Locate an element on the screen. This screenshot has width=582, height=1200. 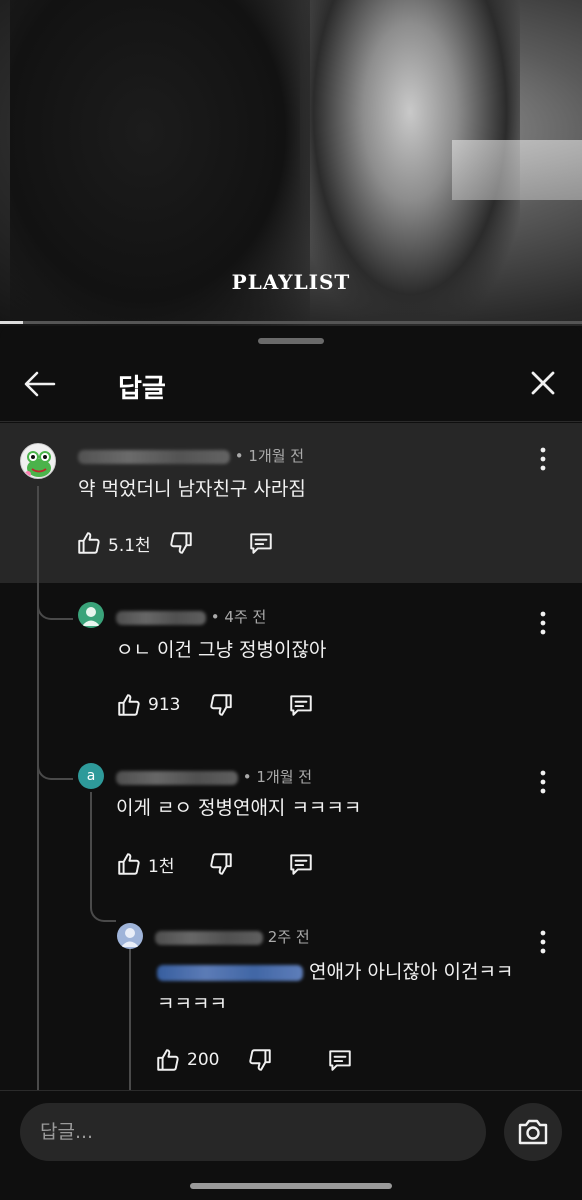
close-button is located at coordinates (543, 383).